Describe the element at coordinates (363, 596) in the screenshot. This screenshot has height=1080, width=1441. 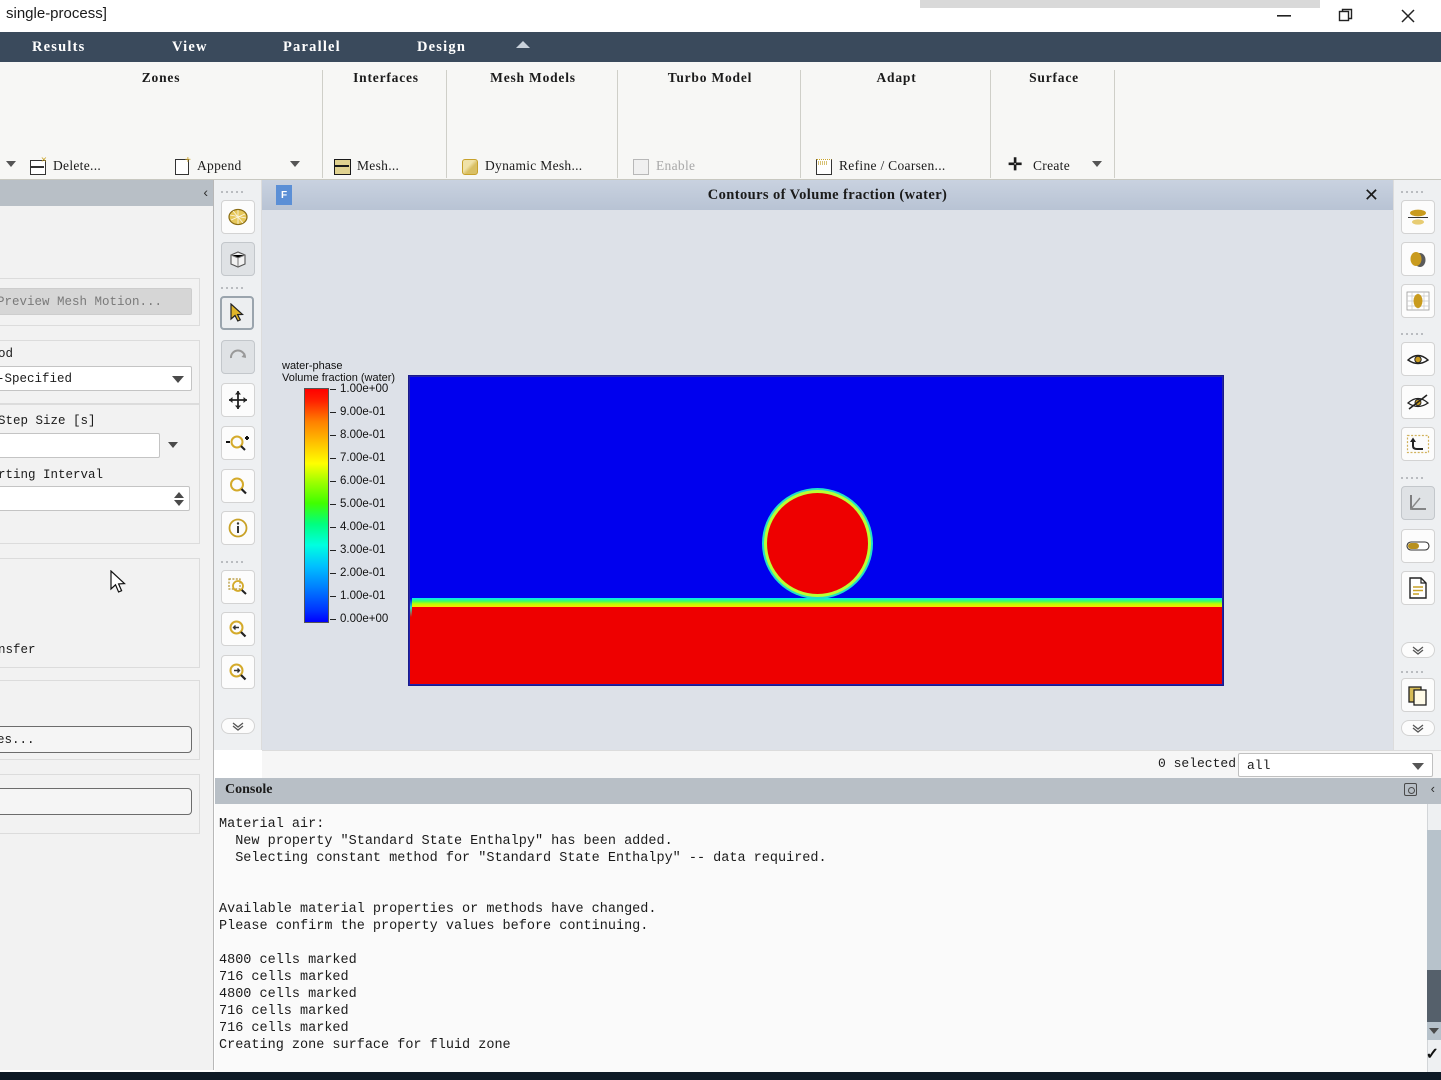
I see `legend-label-9: 1.00e-01` at that location.